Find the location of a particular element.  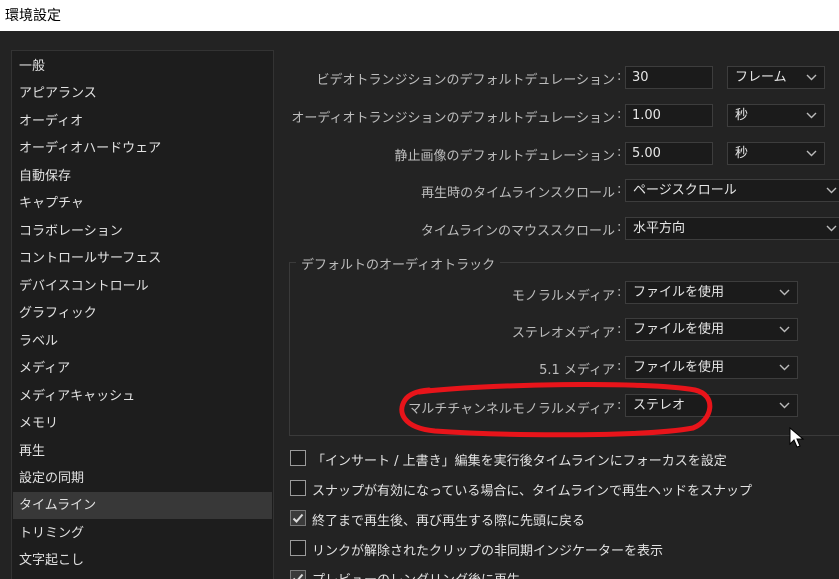

return-to-start-checkbox is located at coordinates (298, 518).